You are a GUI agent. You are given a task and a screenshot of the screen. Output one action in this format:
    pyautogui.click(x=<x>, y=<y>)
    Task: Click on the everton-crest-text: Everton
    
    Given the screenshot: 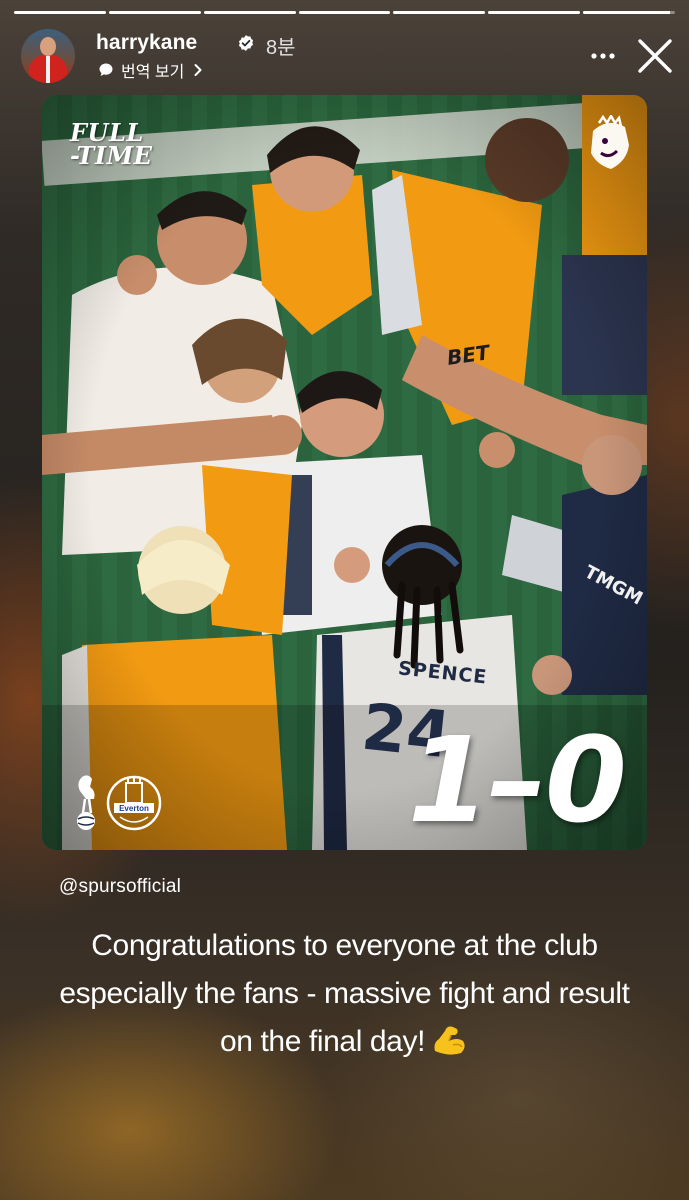 What is the action you would take?
    pyautogui.click(x=134, y=808)
    